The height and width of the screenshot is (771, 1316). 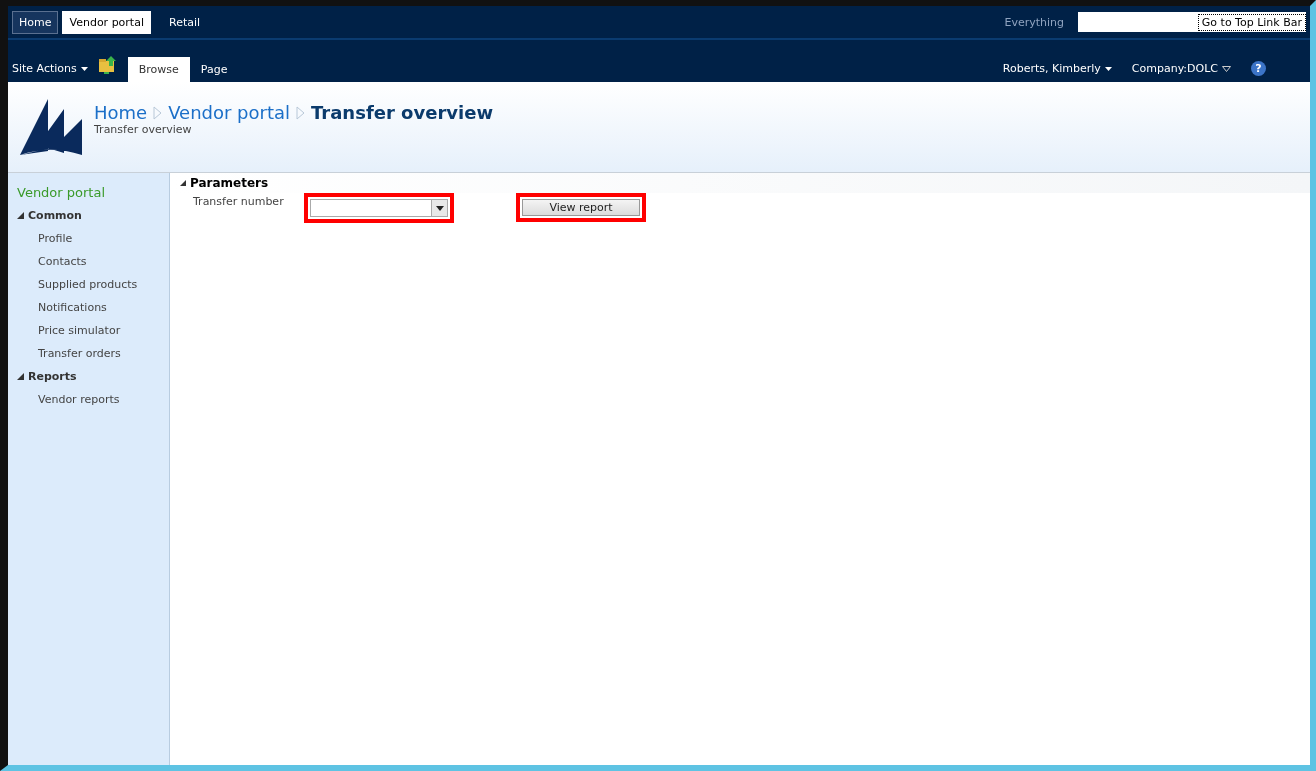 I want to click on page-subtitle: Transfer overview, so click(x=143, y=129).